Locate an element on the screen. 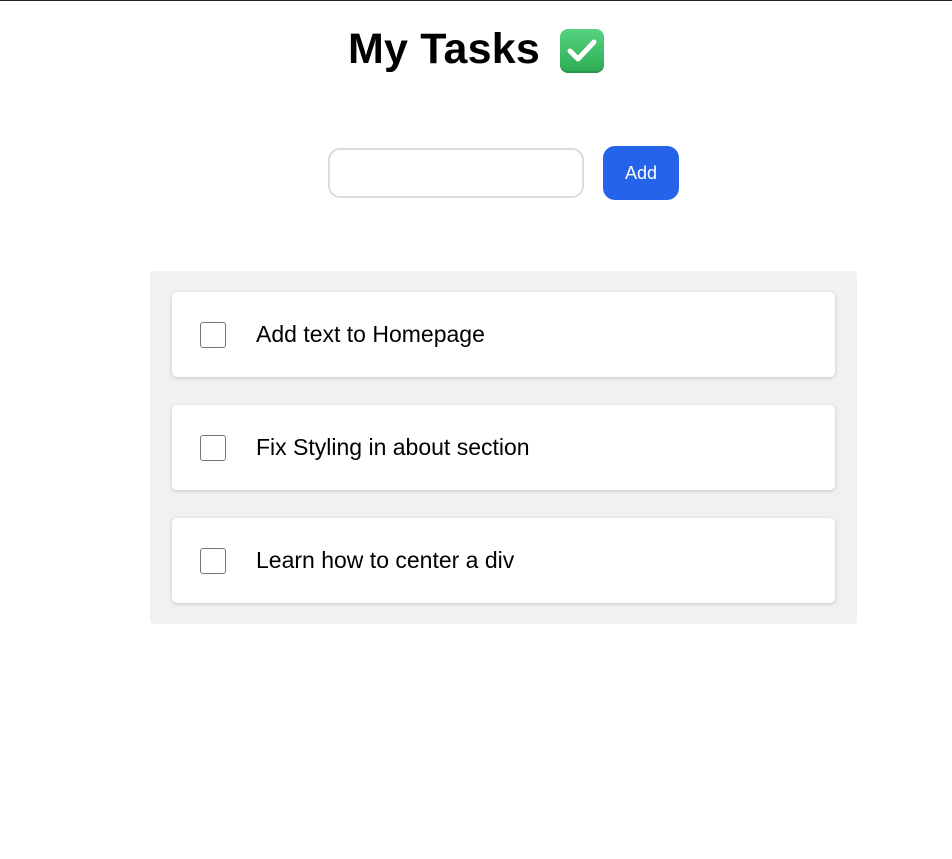  task-item: Add text to Homepage is located at coordinates (503, 334).